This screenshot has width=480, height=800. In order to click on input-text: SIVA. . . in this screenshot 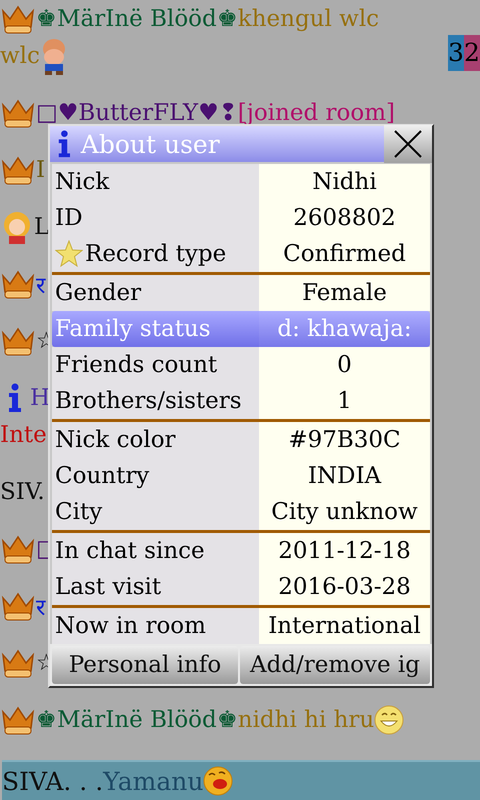, I will do `click(53, 781)`.